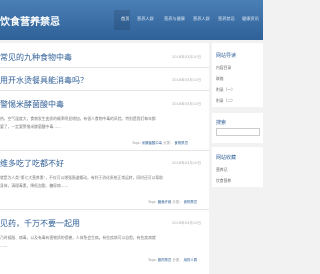  Describe the element at coordinates (225, 90) in the screenshot. I see `sidebar-link-appendix-1: 附录（一）` at that location.